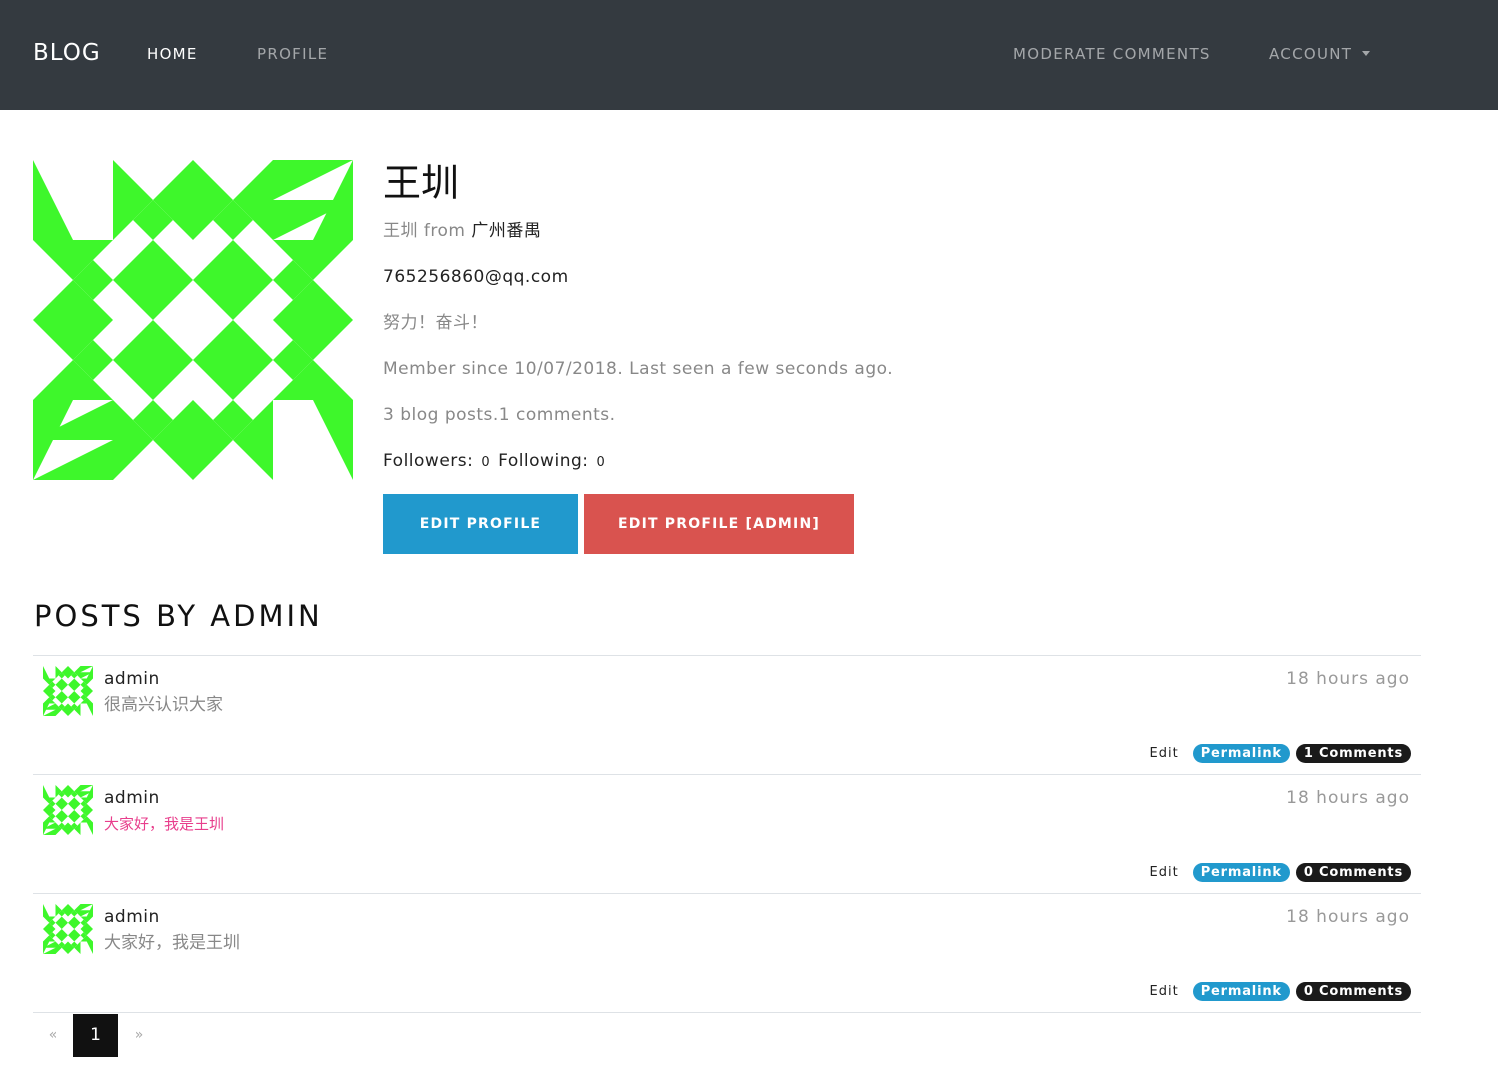 The image size is (1498, 1088). What do you see at coordinates (1366, 53) in the screenshot?
I see `caret-down-icon` at bounding box center [1366, 53].